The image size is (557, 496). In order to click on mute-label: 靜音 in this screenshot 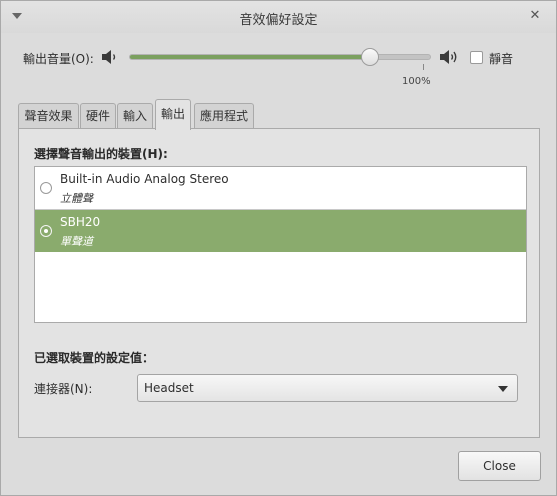, I will do `click(501, 59)`.